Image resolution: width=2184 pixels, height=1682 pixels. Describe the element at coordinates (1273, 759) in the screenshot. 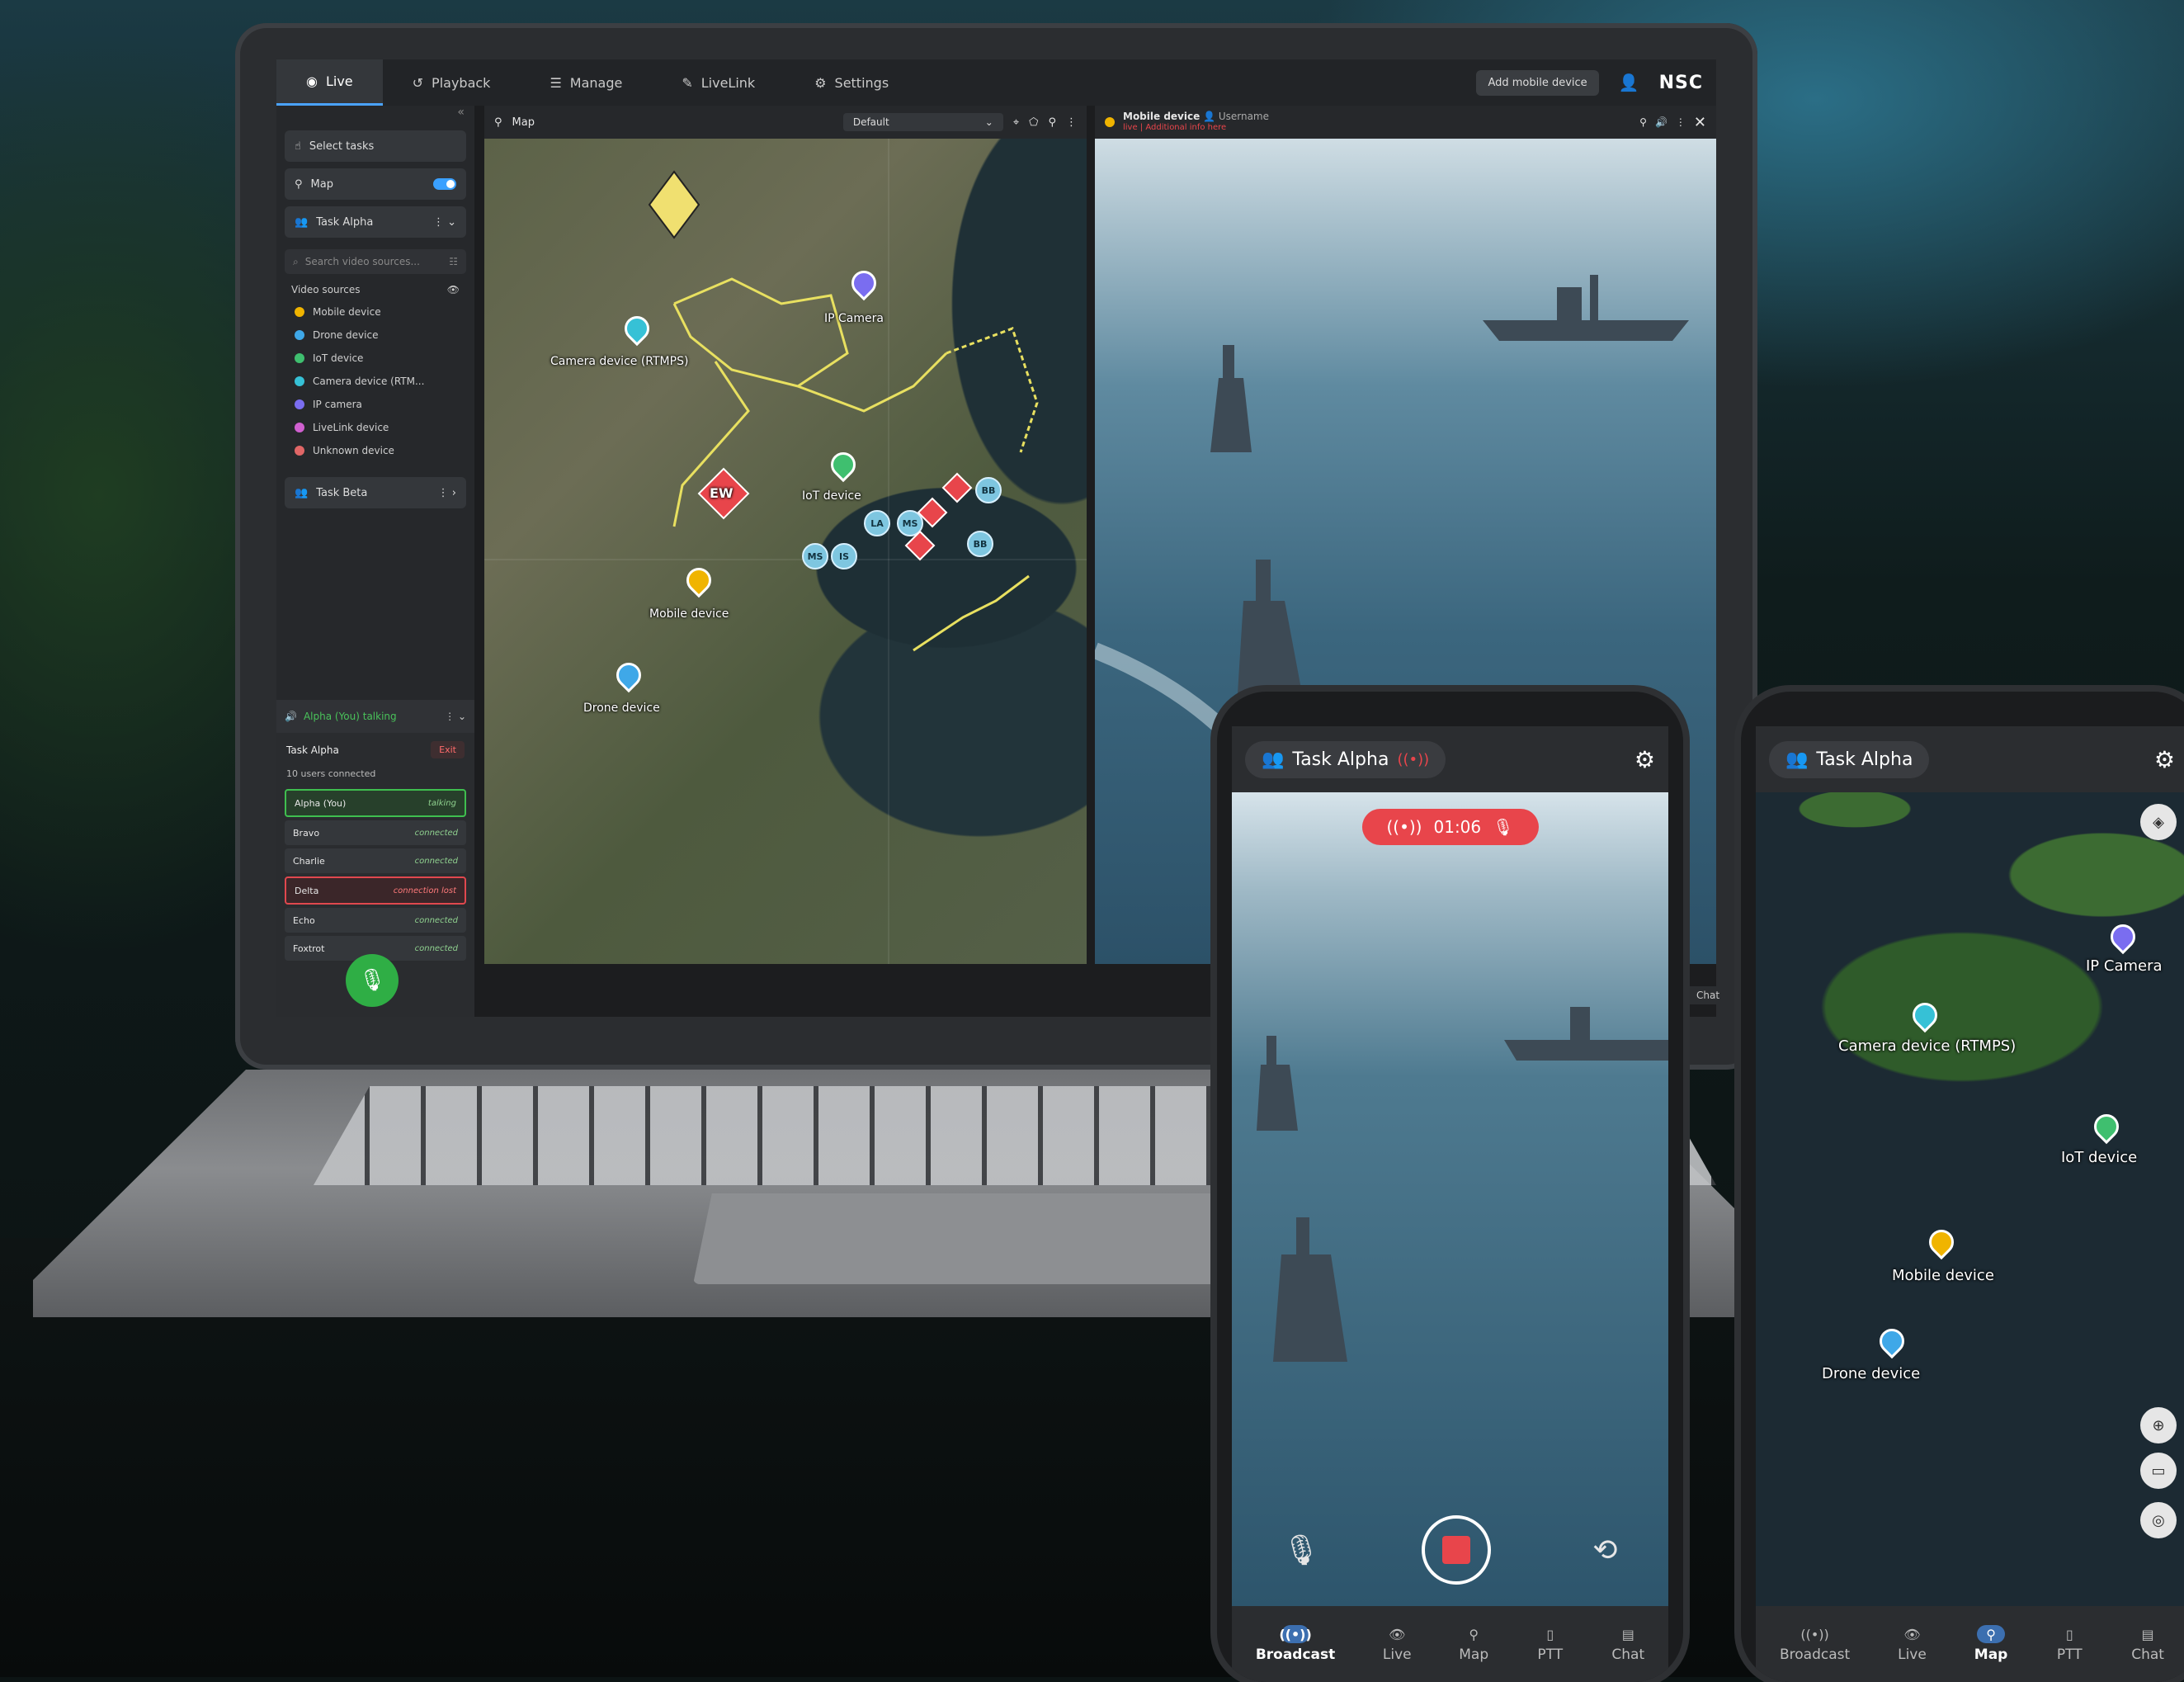

I see `group-icon: 👥` at that location.